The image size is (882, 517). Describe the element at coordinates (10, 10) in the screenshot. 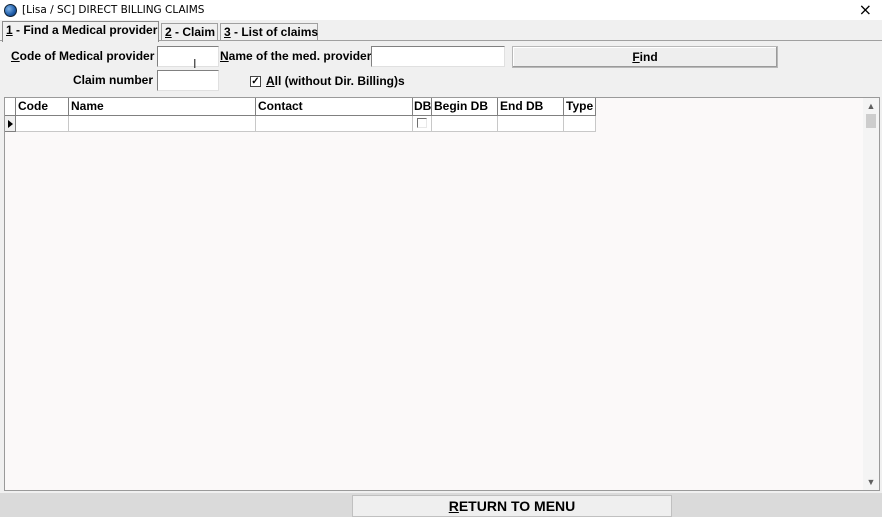

I see `app-globe-icon` at that location.